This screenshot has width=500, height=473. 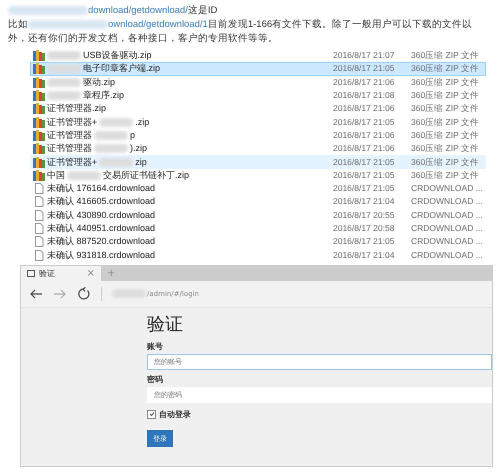 What do you see at coordinates (364, 56) in the screenshot?
I see `file-date: 2016/8/17 21:07` at bounding box center [364, 56].